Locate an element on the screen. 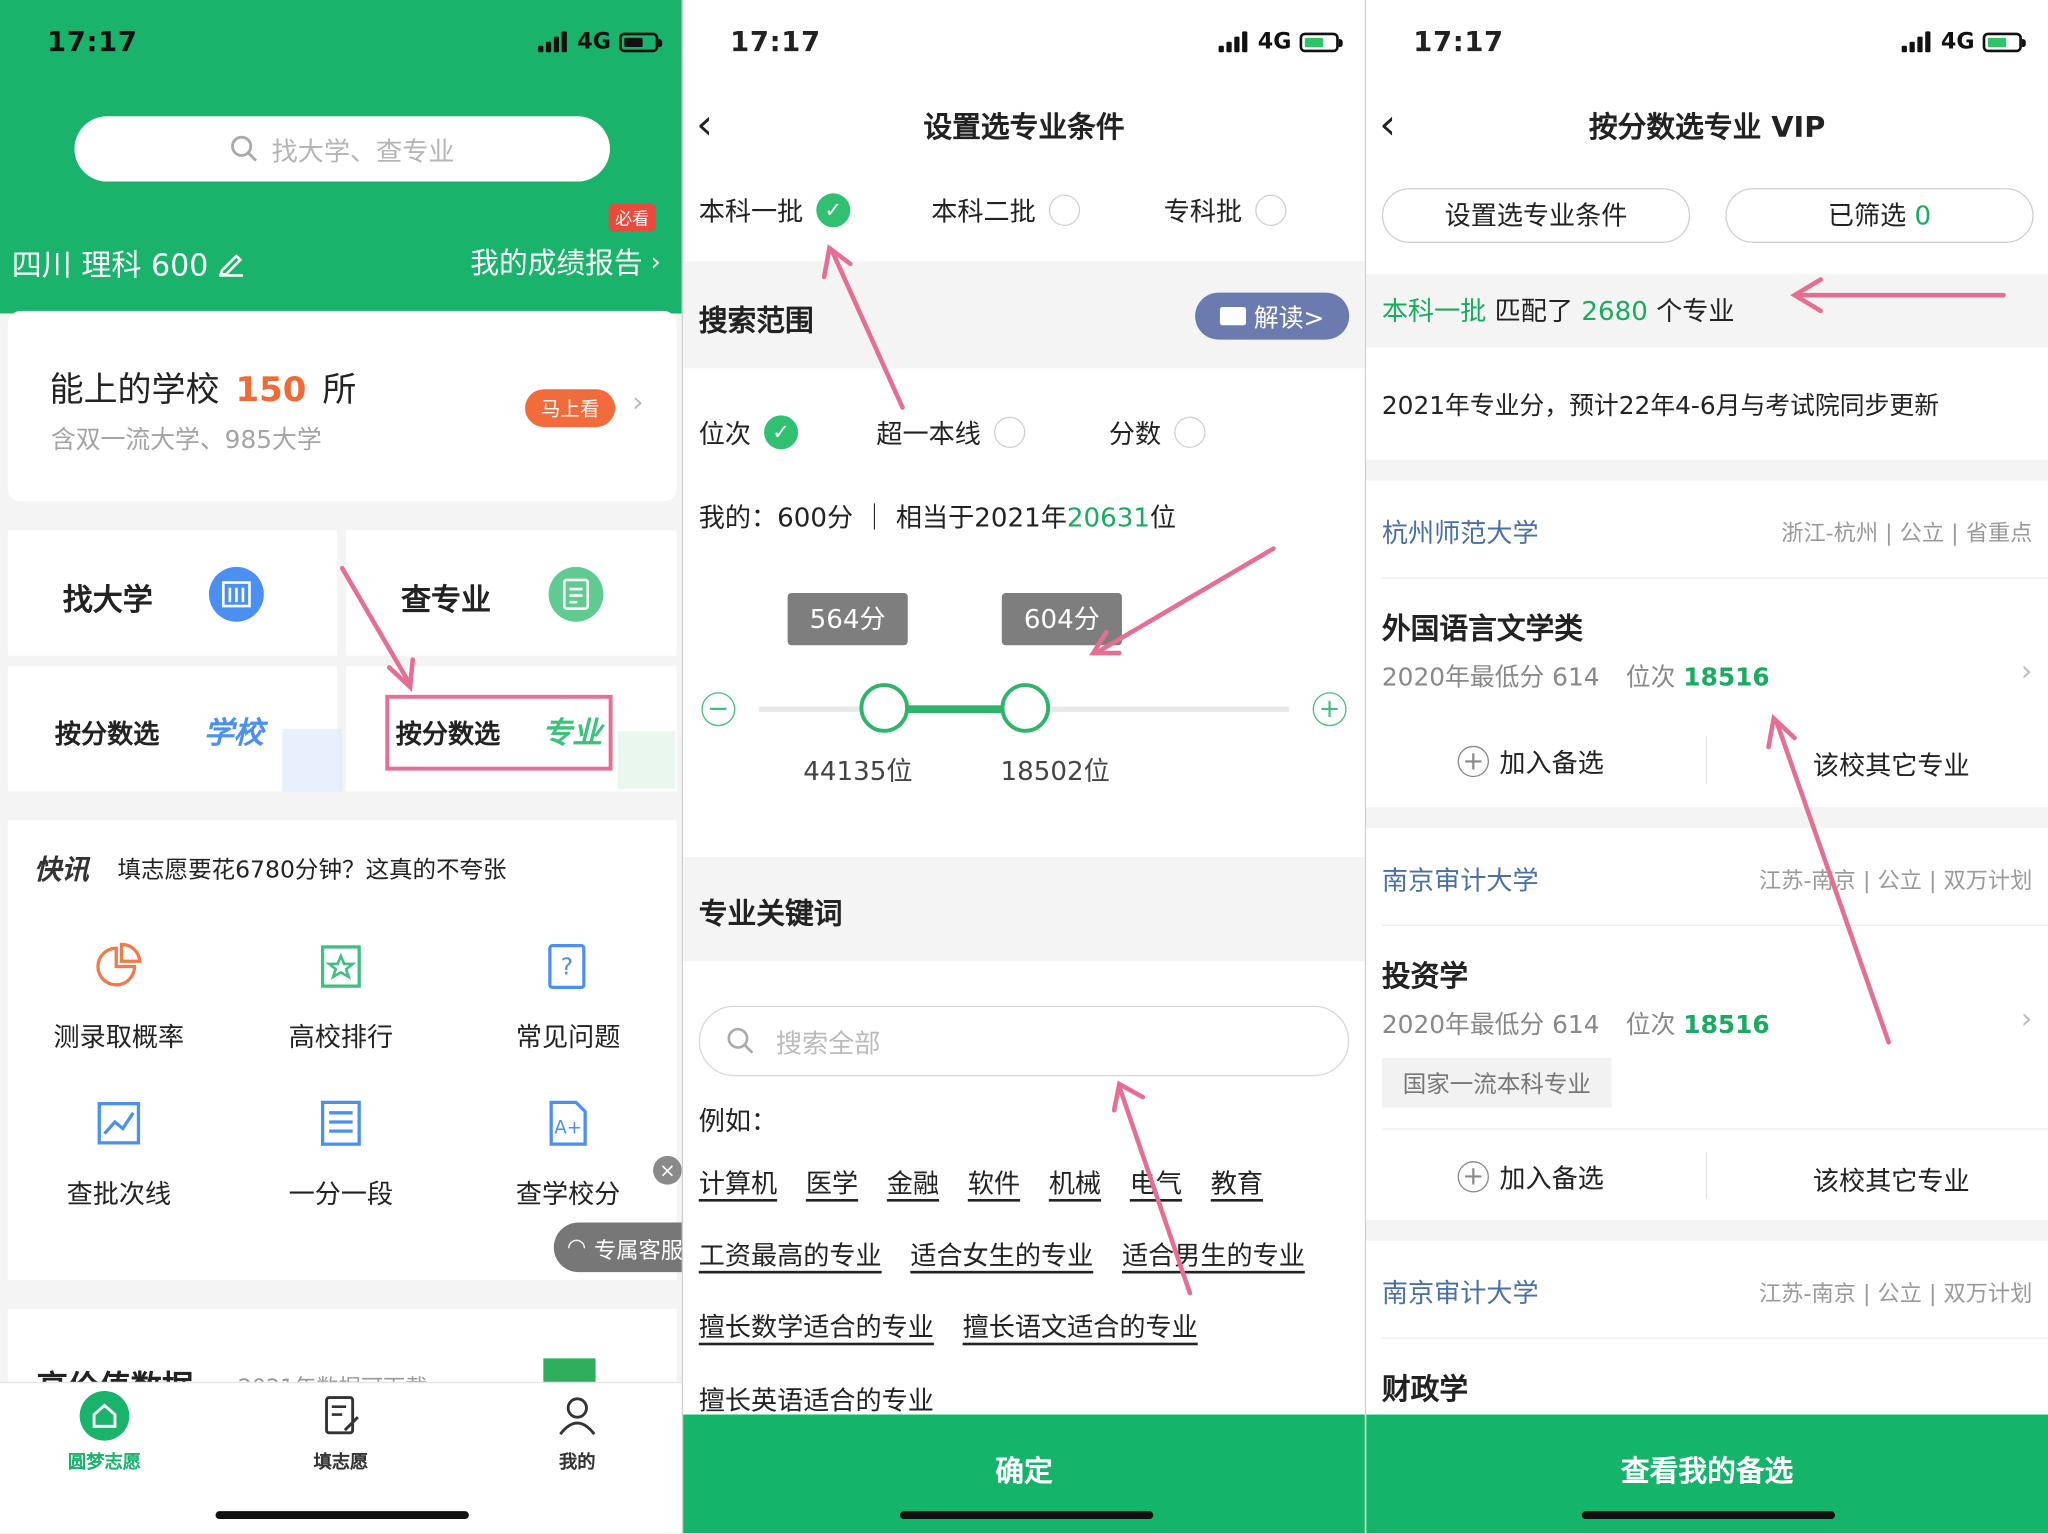  rank-label: 位次 is located at coordinates (1650, 678).